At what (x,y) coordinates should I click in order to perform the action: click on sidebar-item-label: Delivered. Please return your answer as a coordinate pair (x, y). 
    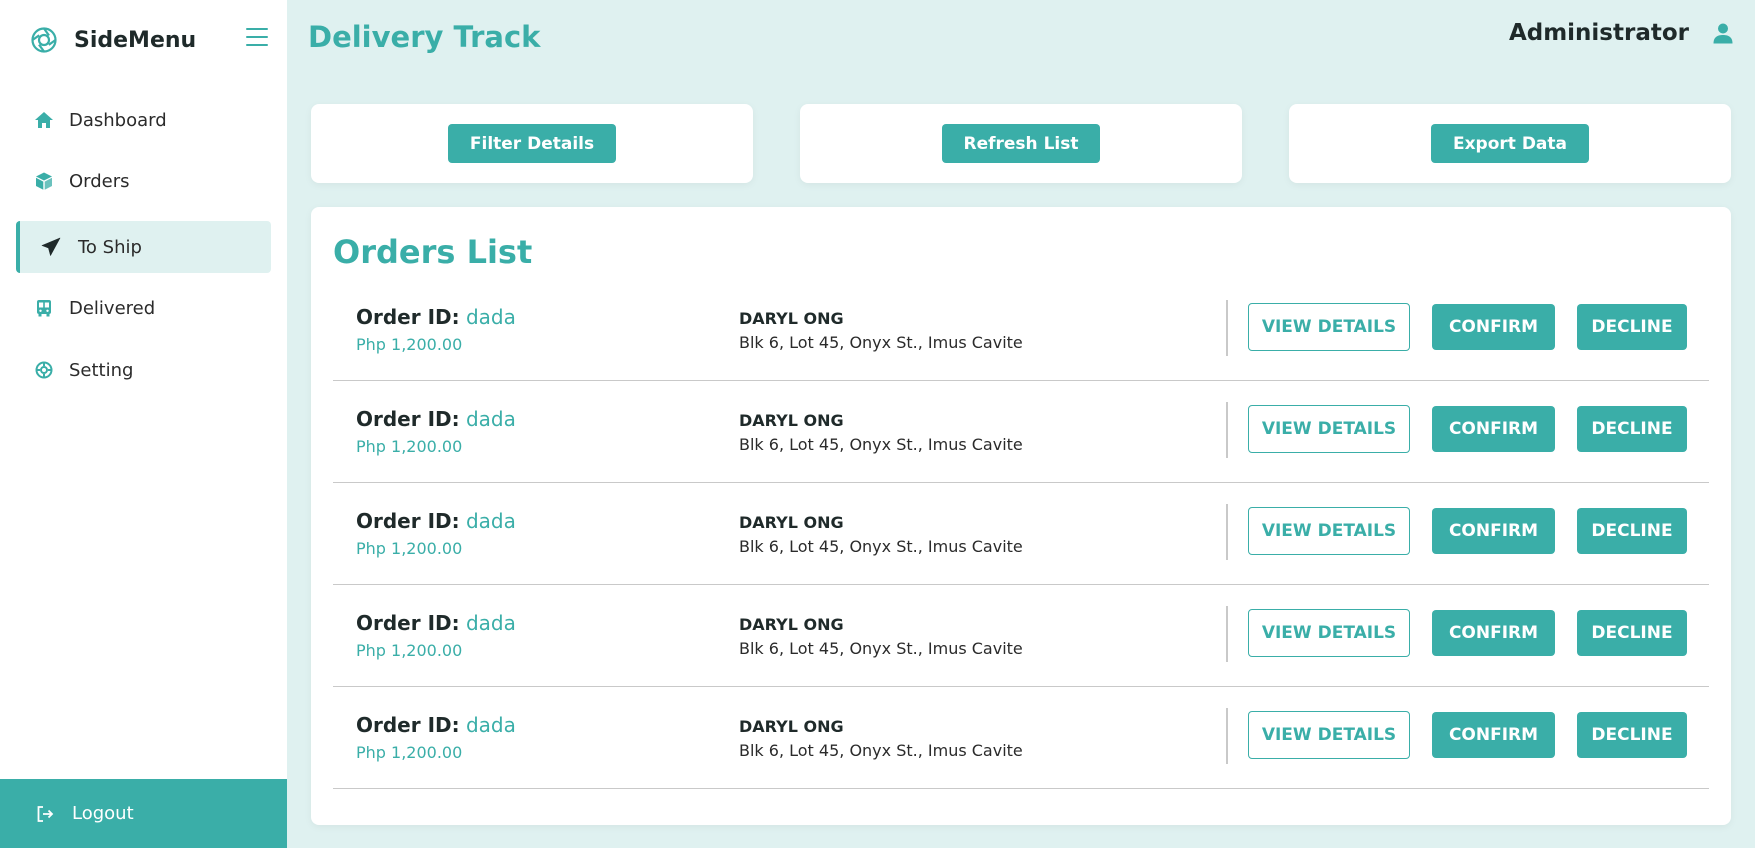
    Looking at the image, I should click on (112, 308).